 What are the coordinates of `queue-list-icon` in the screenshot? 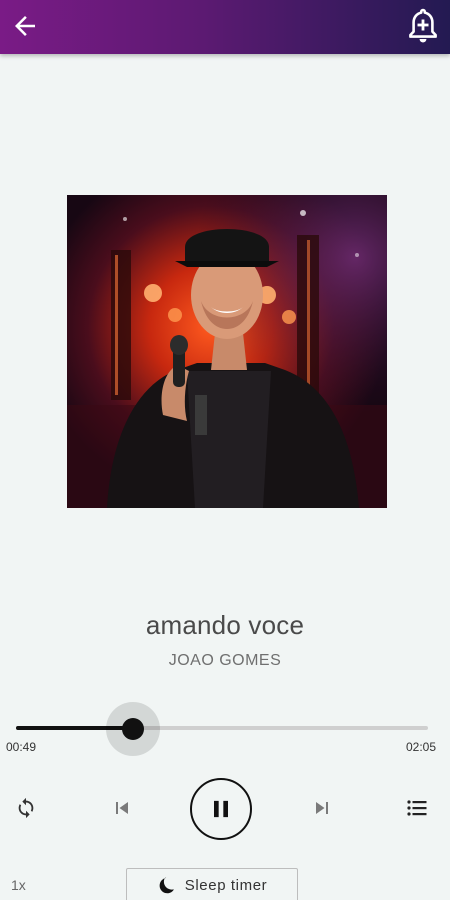 It's located at (417, 808).